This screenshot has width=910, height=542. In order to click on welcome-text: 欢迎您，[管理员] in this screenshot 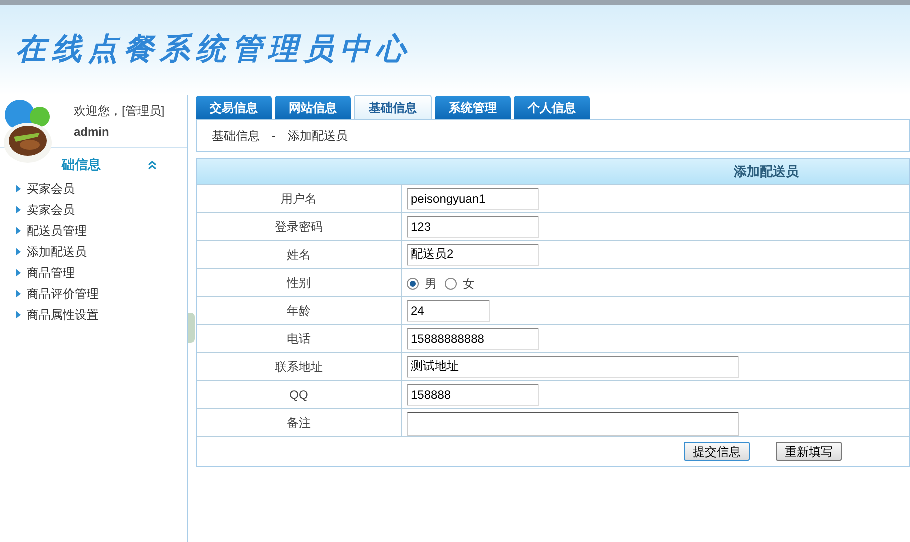, I will do `click(119, 111)`.